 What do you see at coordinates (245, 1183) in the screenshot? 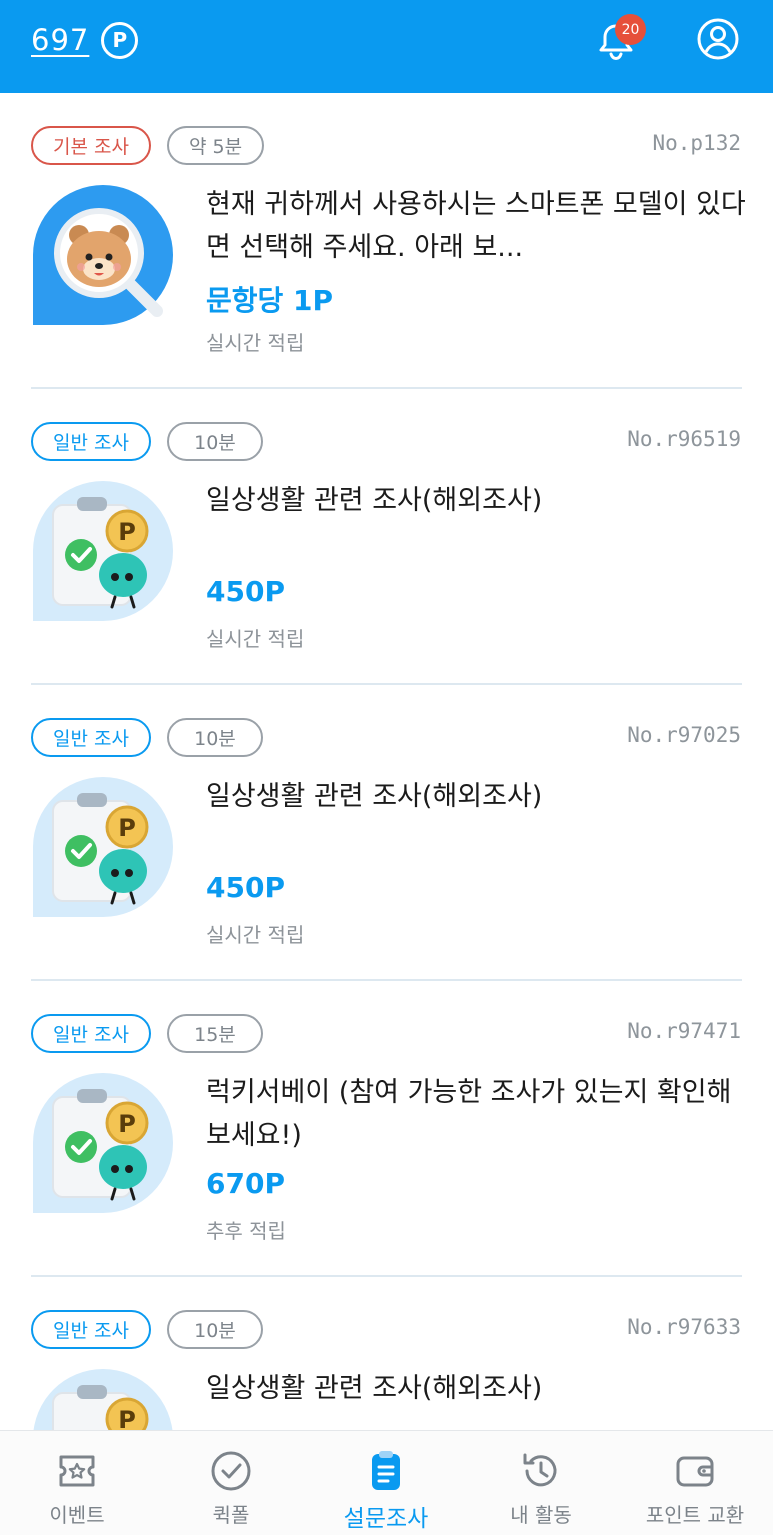
I see `survey-reward: 670P` at bounding box center [245, 1183].